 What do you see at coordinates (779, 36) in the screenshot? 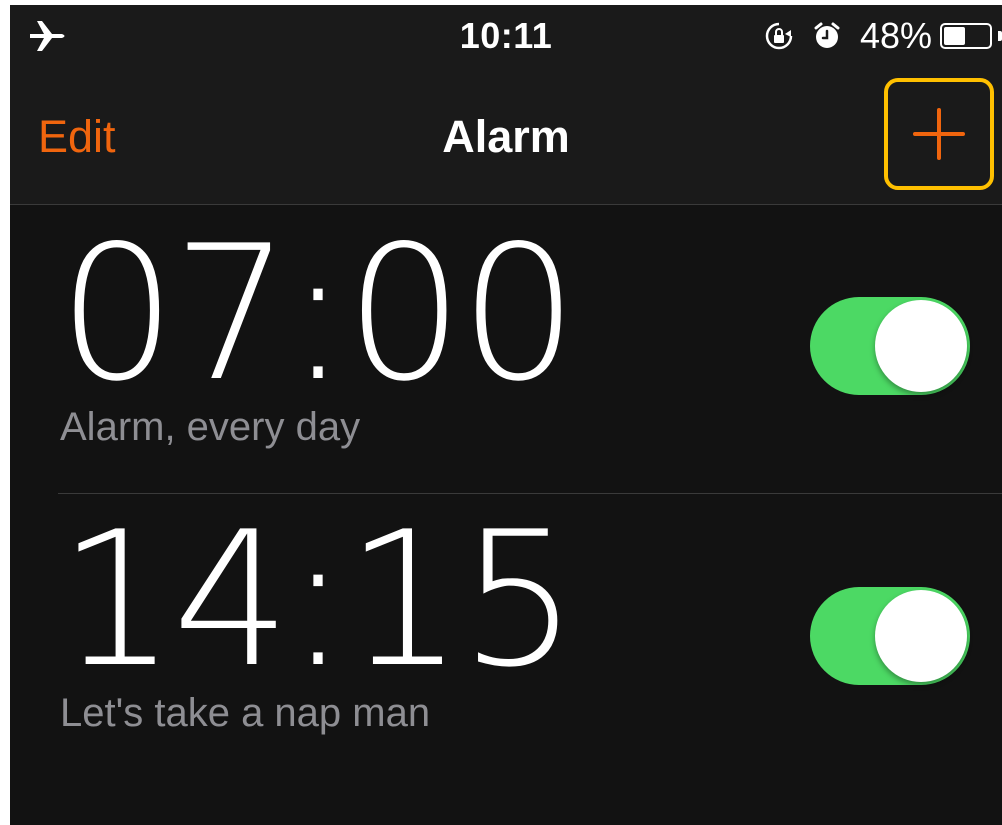
I see `rotation-lock-icon` at bounding box center [779, 36].